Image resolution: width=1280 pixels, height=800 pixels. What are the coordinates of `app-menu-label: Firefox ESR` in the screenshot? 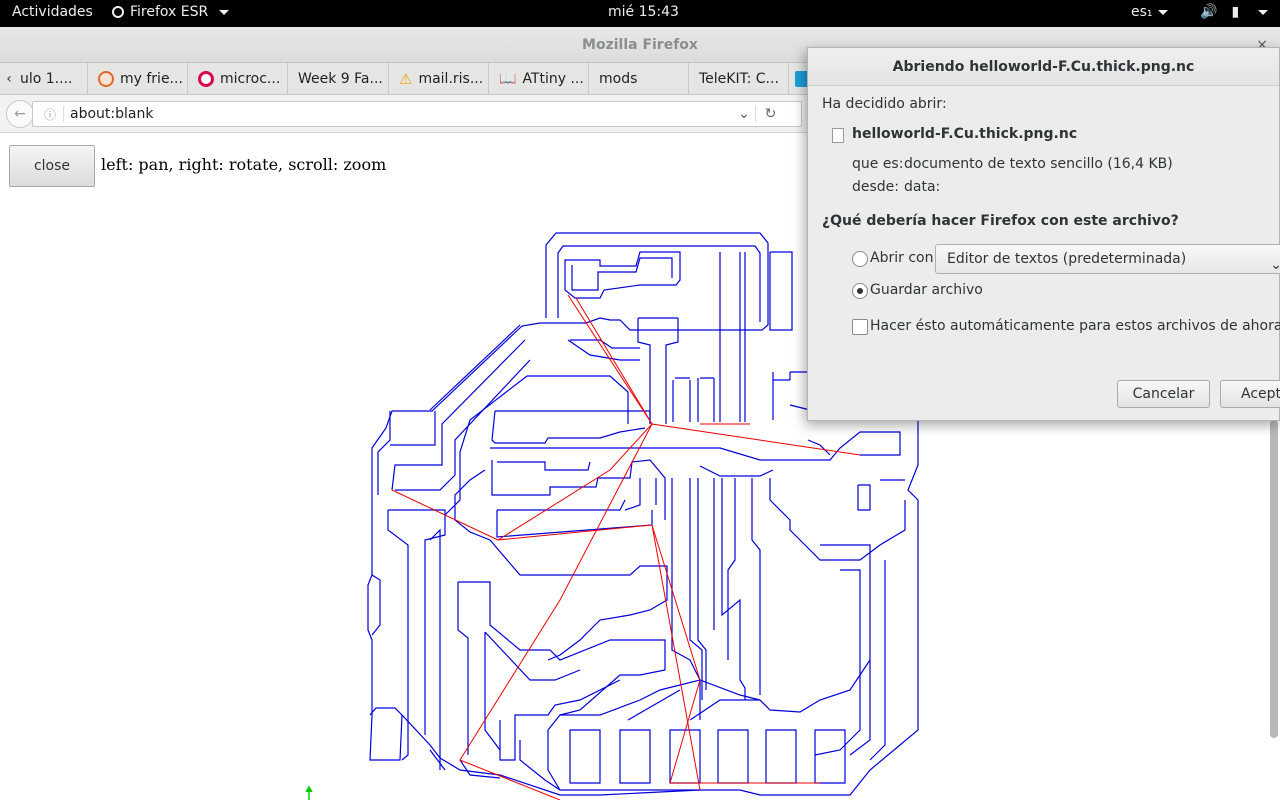 It's located at (169, 12).